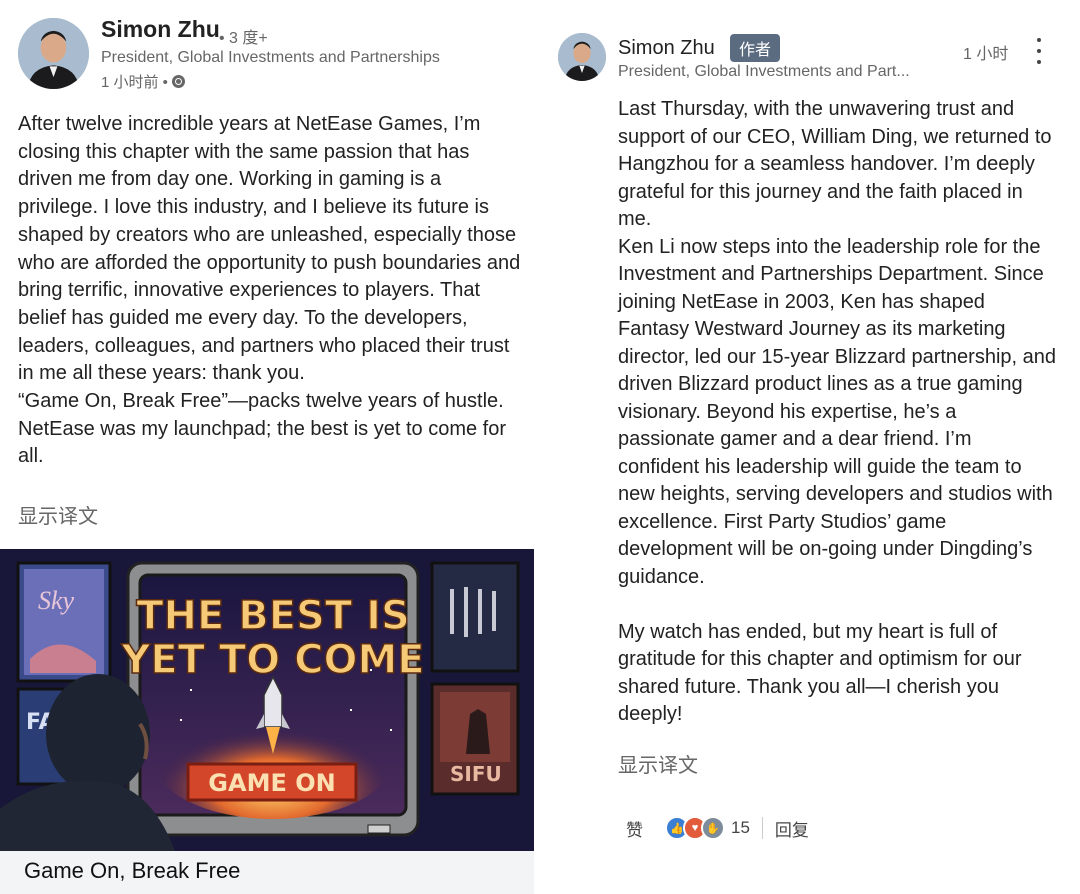 Image resolution: width=1080 pixels, height=894 pixels. Describe the element at coordinates (695, 828) in the screenshot. I see `reaction-icons: 👍 ♥ ✋` at that location.